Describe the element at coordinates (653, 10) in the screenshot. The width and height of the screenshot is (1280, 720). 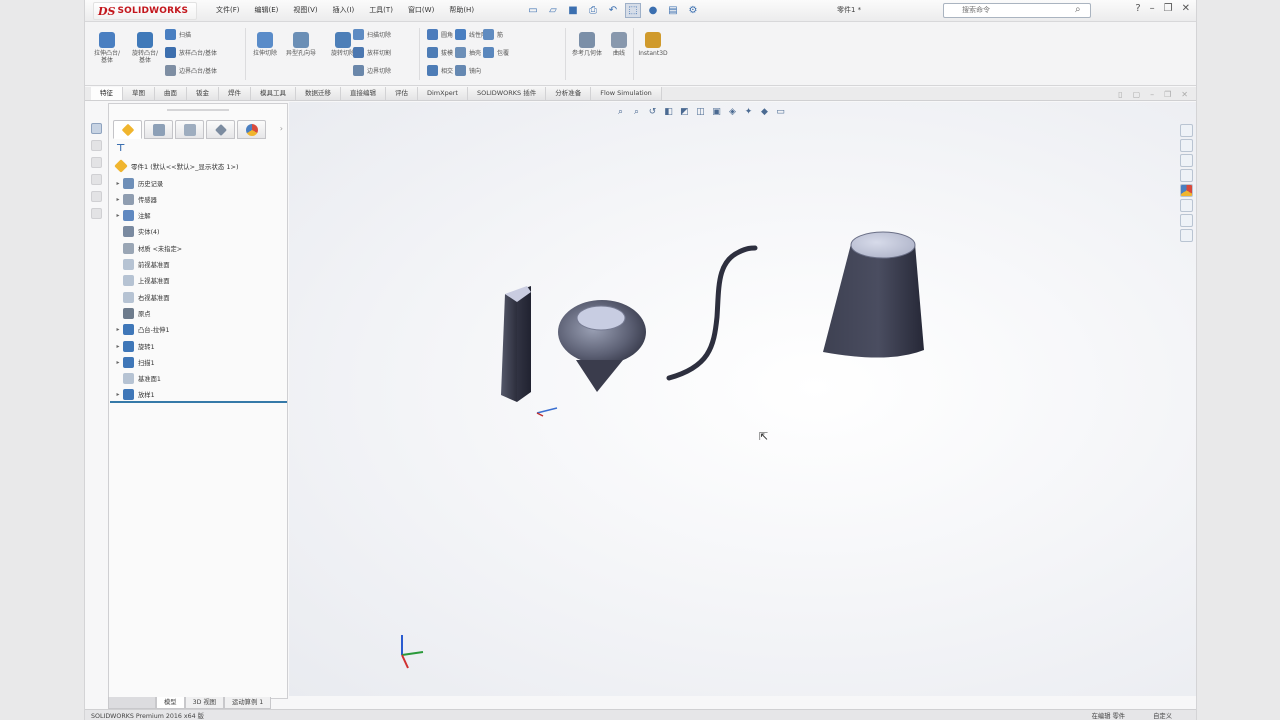
I see `rebuild-icon: ●` at that location.